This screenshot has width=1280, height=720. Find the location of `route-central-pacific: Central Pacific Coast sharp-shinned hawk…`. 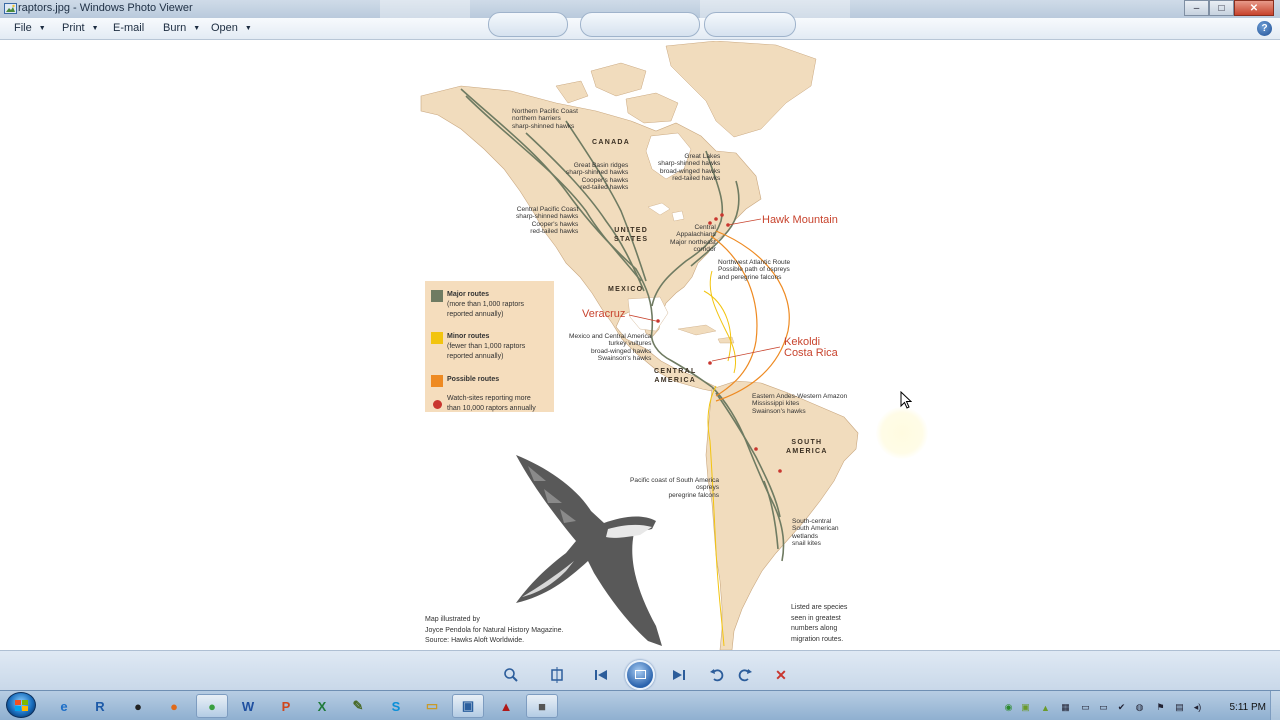

route-central-pacific: Central Pacific Coast sharp-shinned hawk… is located at coordinates (547, 221).